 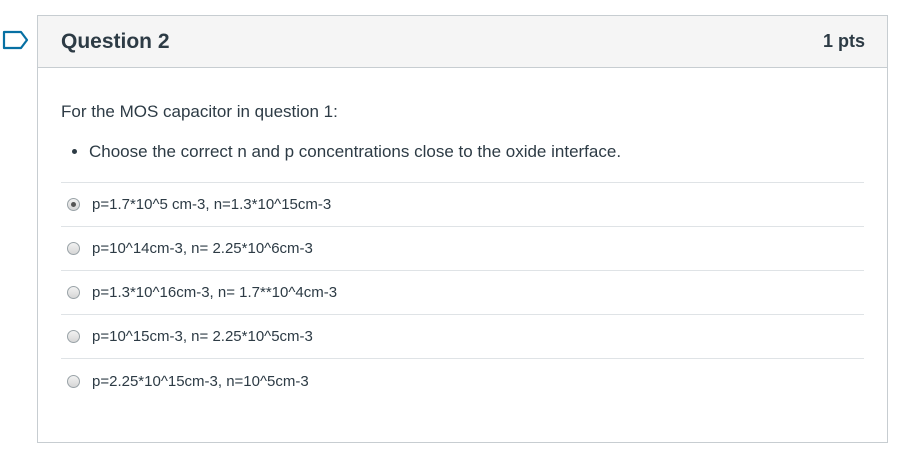 What do you see at coordinates (73, 204) in the screenshot?
I see `radio-button-selected` at bounding box center [73, 204].